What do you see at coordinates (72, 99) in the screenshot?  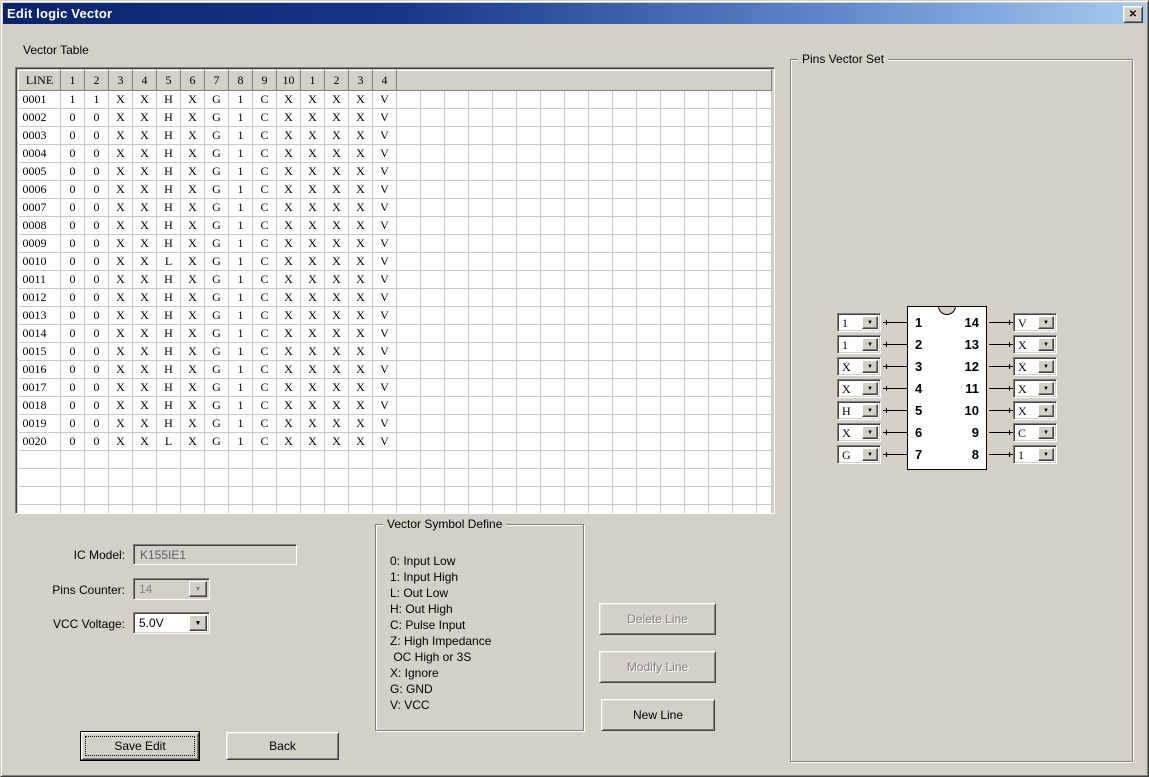 I see `vector-cell: 1` at bounding box center [72, 99].